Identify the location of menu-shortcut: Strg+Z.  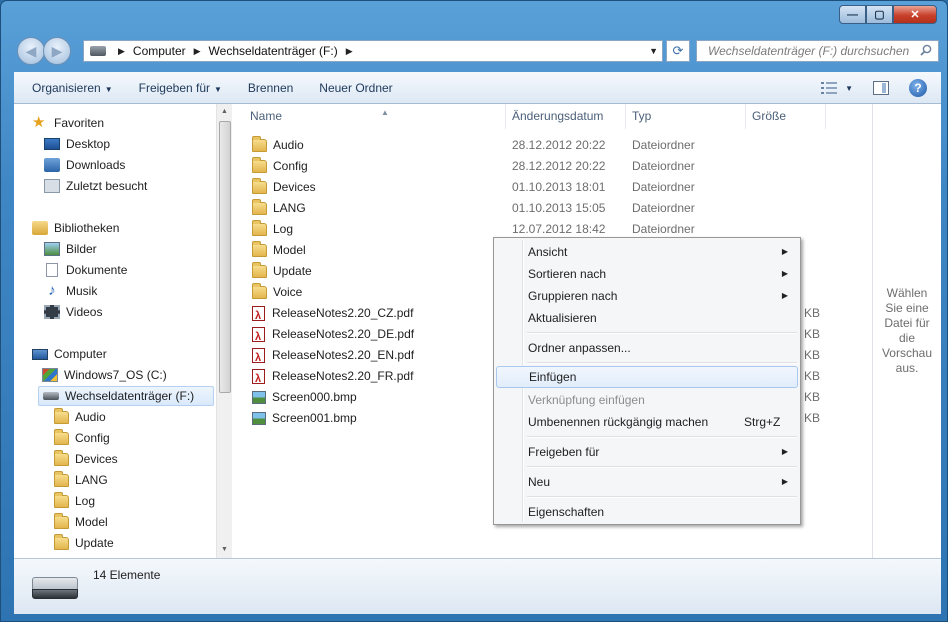
(762, 422).